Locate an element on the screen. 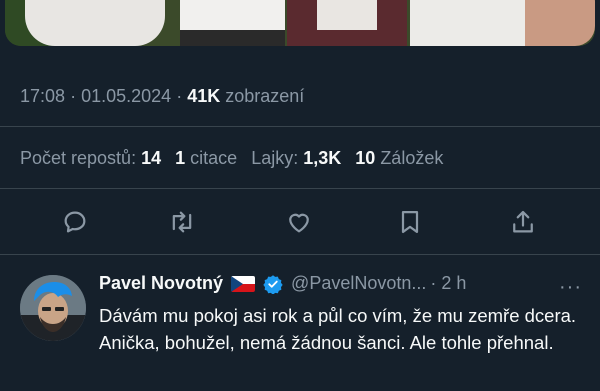 The width and height of the screenshot is (600, 391). tweet-meta: 17:08 · 01.05.2024 · 41K zobrazení is located at coordinates (162, 96).